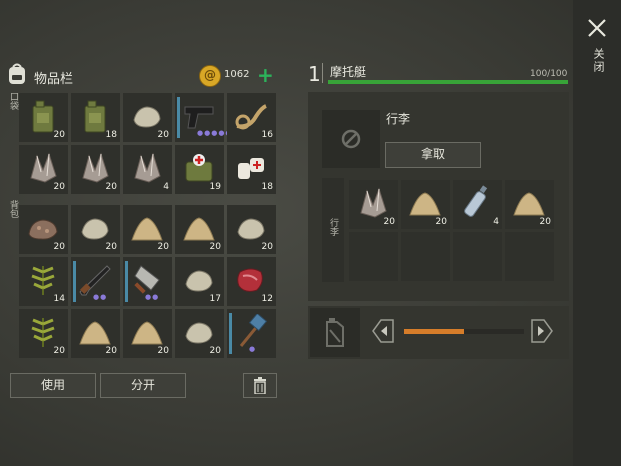 The height and width of the screenshot is (466, 621). Describe the element at coordinates (237, 74) in the screenshot. I see `coin-count: 1062` at that location.